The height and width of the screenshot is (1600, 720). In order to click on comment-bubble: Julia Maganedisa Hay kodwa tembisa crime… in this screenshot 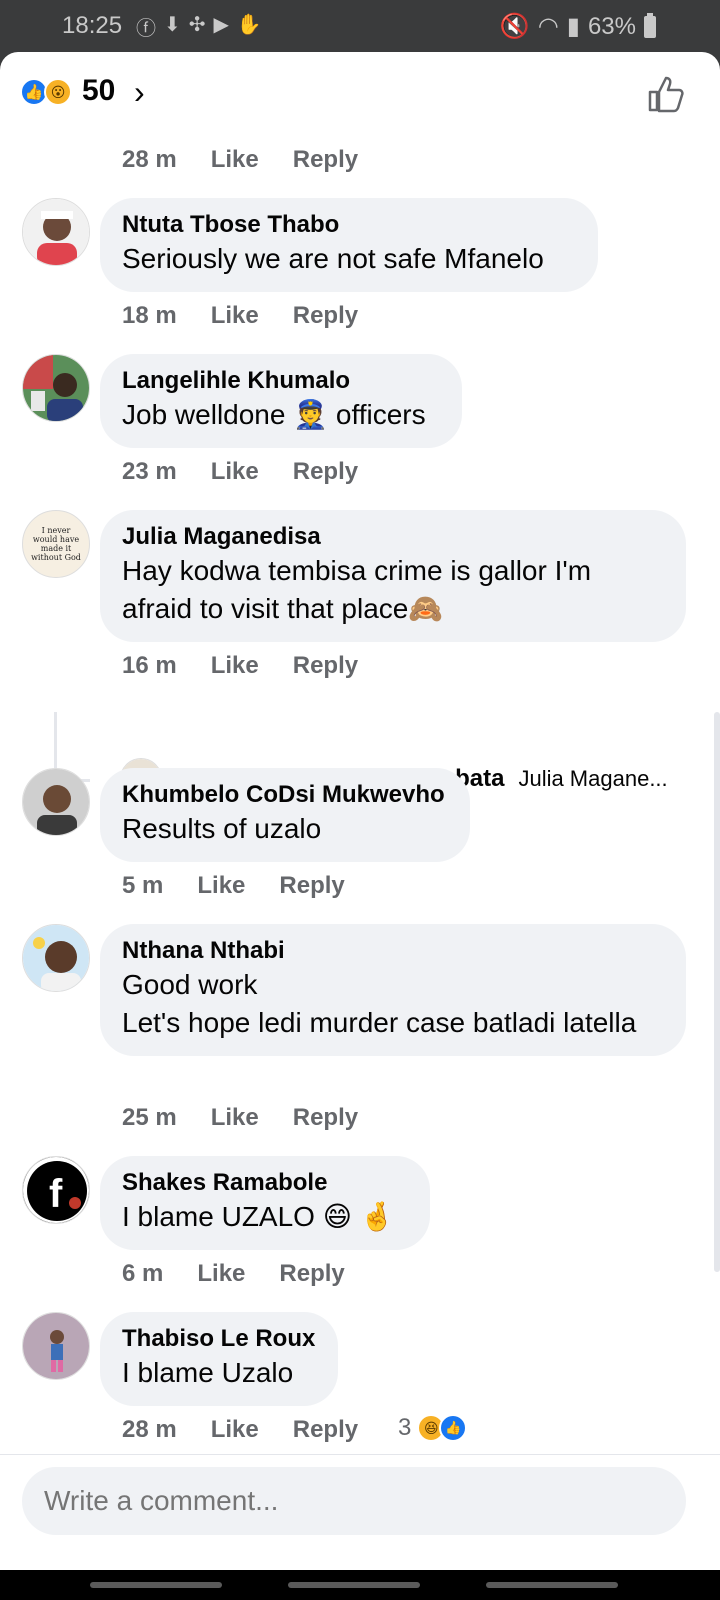, I will do `click(393, 576)`.